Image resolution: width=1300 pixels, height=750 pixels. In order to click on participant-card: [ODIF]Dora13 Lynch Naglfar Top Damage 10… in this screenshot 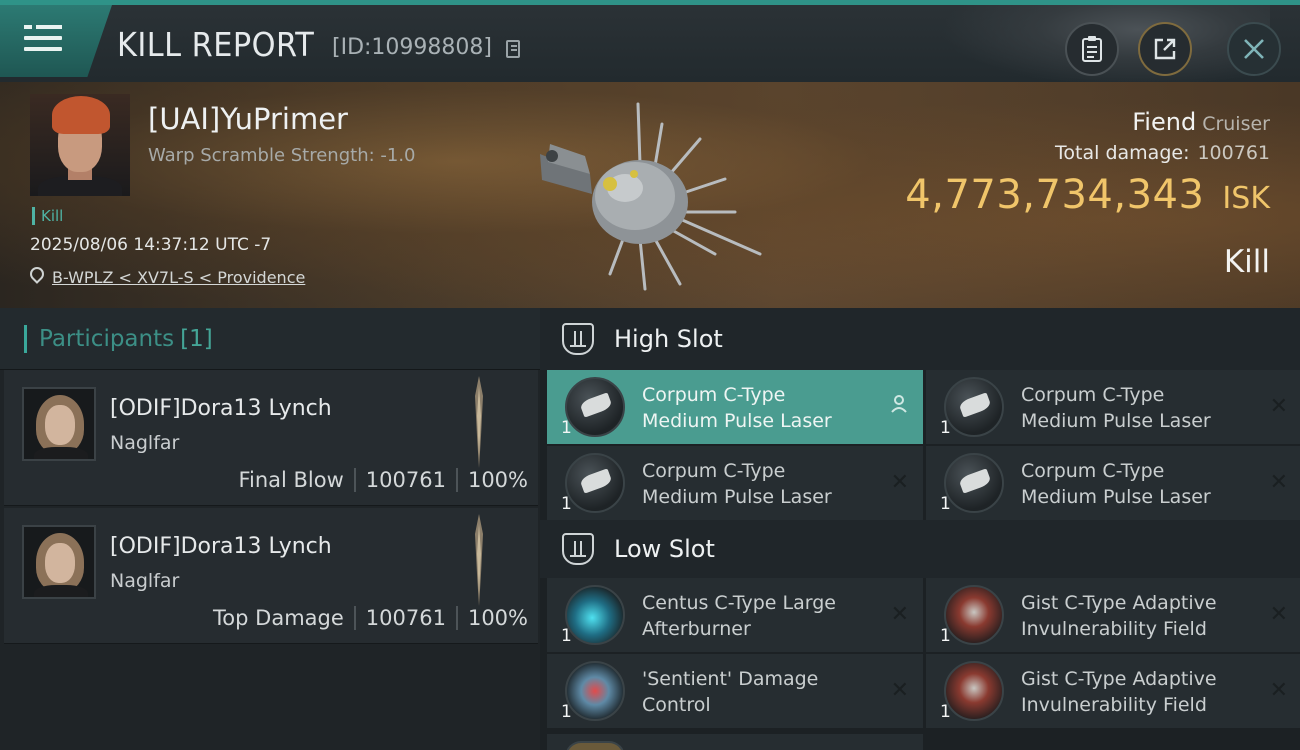, I will do `click(271, 576)`.